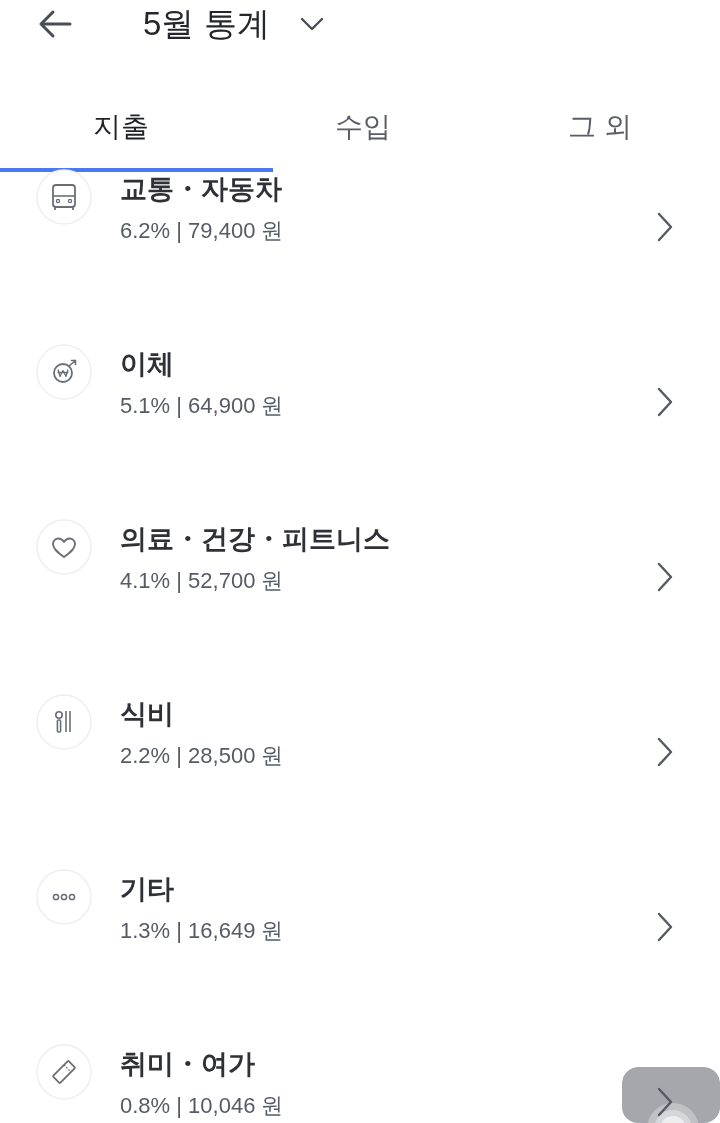  What do you see at coordinates (360, 209) in the screenshot?
I see `category-row: 교통・자동차 6.2% | 79,400 원` at bounding box center [360, 209].